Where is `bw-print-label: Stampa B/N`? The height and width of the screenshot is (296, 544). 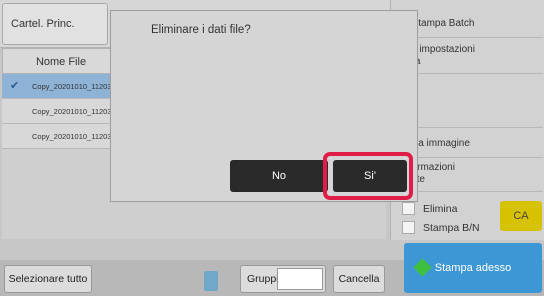 bw-print-label: Stampa B/N is located at coordinates (451, 227).